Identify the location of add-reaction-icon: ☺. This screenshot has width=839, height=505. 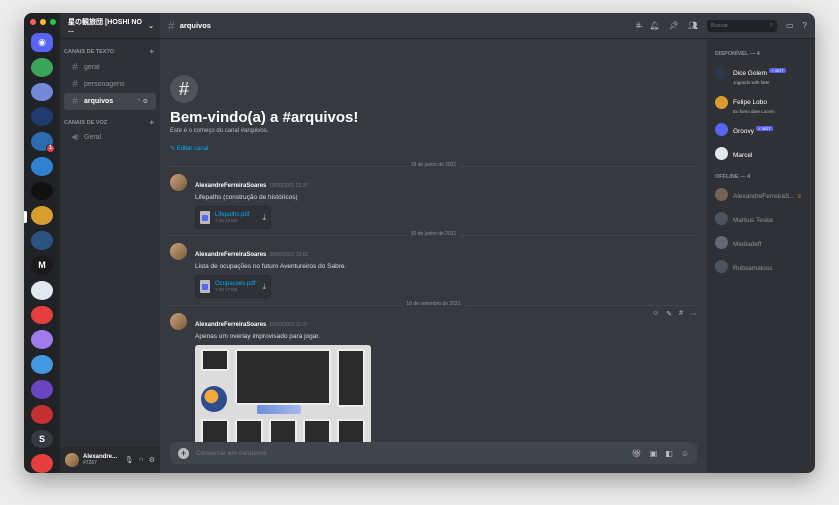
(655, 314).